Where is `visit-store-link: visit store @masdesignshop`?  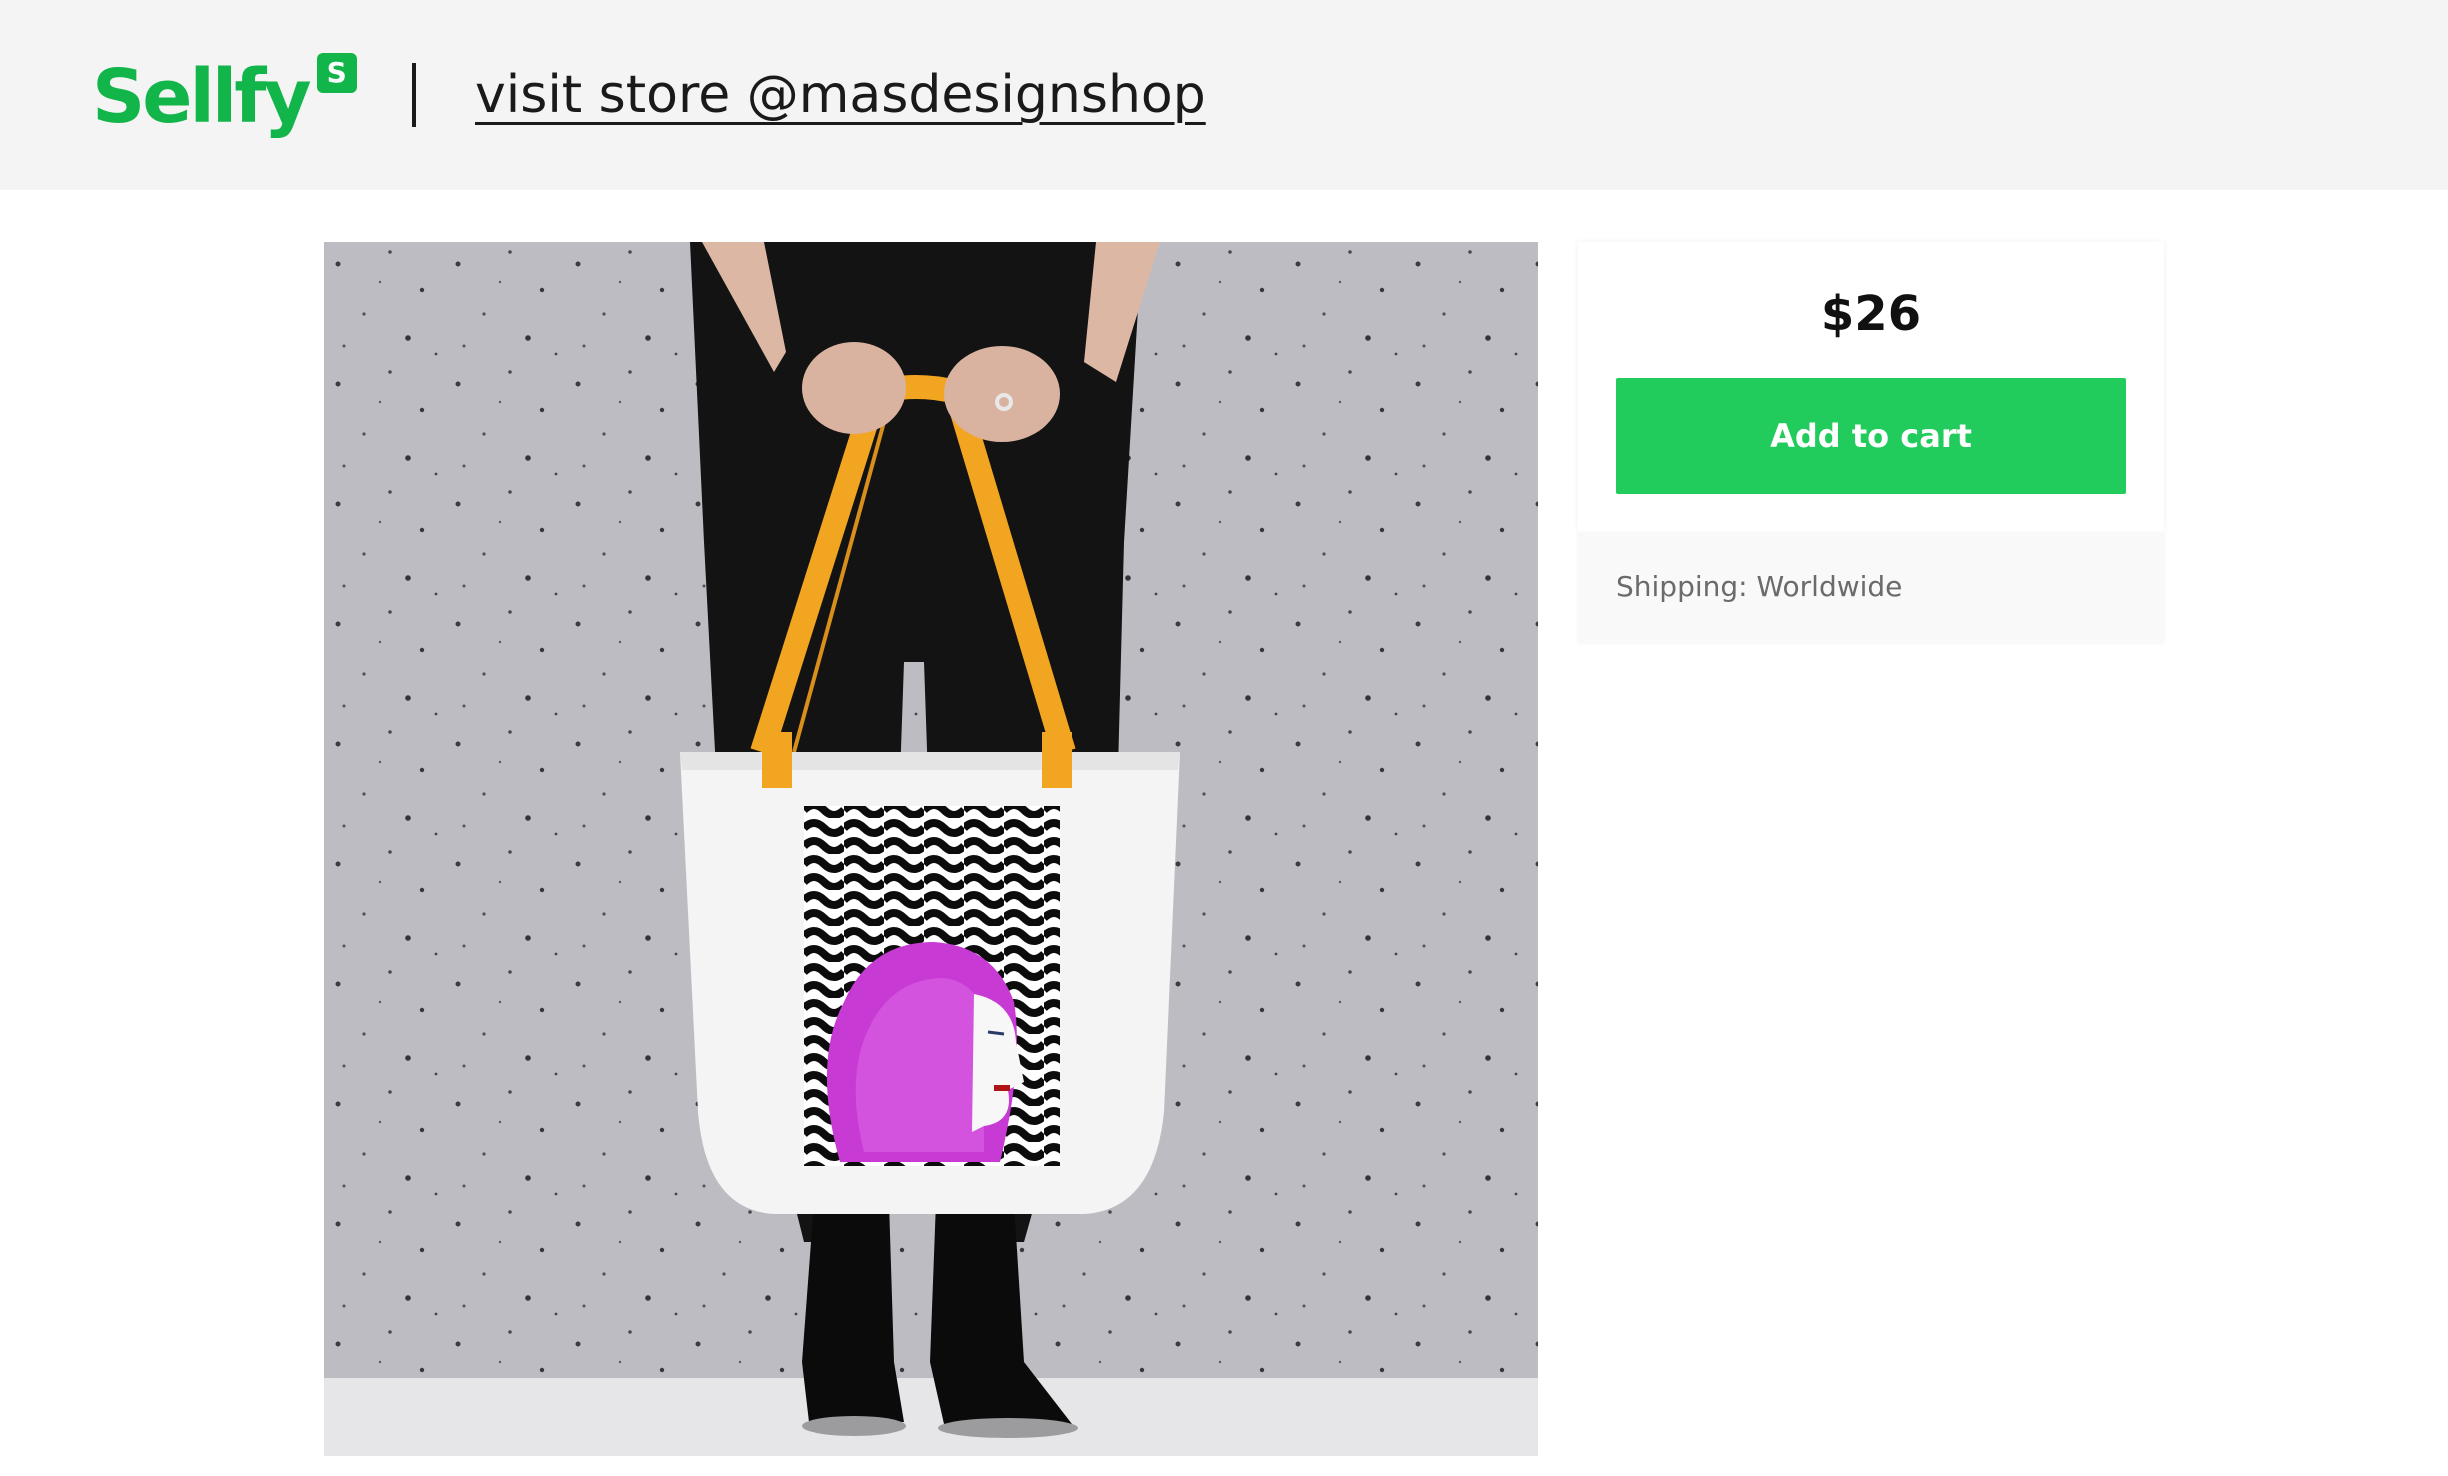 visit-store-link: visit store @masdesignshop is located at coordinates (840, 95).